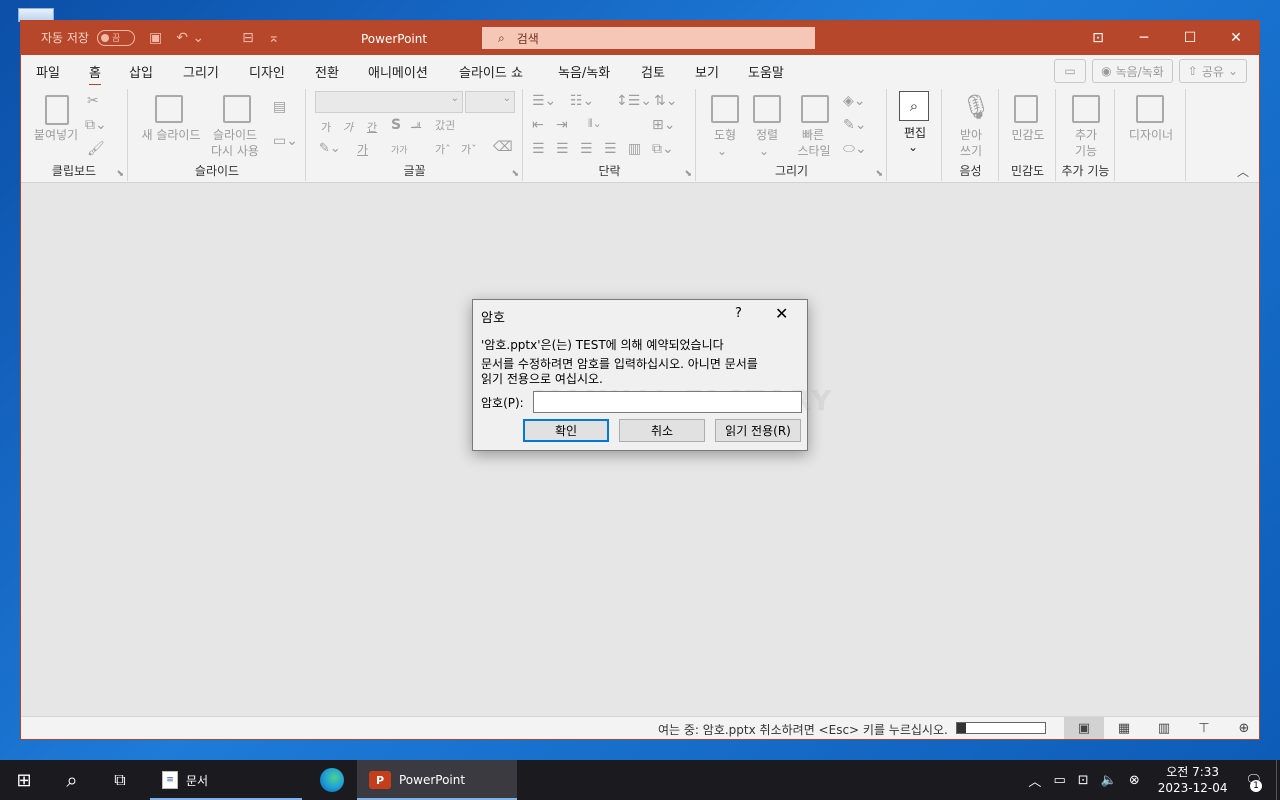 Image resolution: width=1280 pixels, height=800 pixels. Describe the element at coordinates (399, 149) in the screenshot. I see `change-case-button: 가가` at that location.